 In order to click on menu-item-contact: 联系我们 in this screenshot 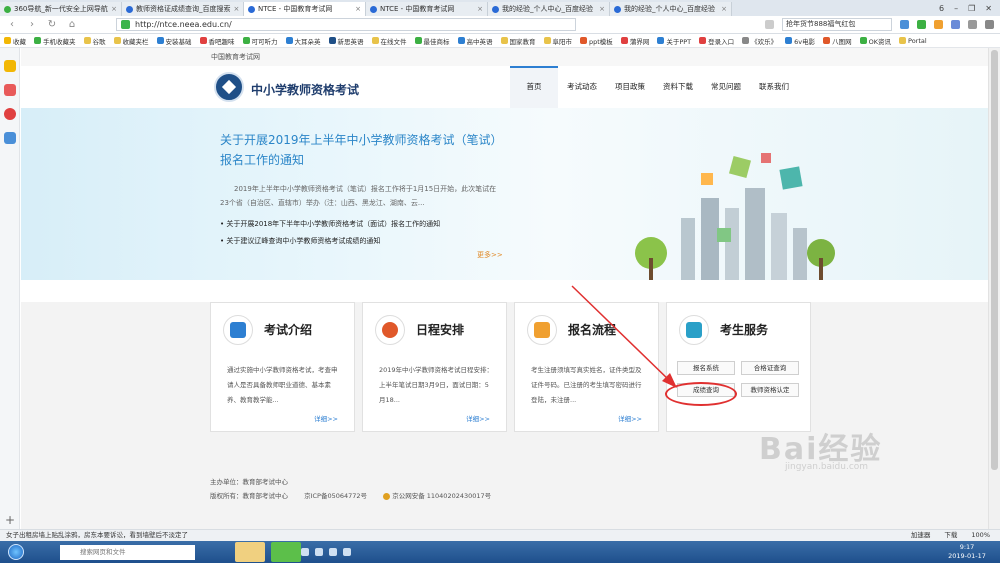, I will do `click(774, 87)`.